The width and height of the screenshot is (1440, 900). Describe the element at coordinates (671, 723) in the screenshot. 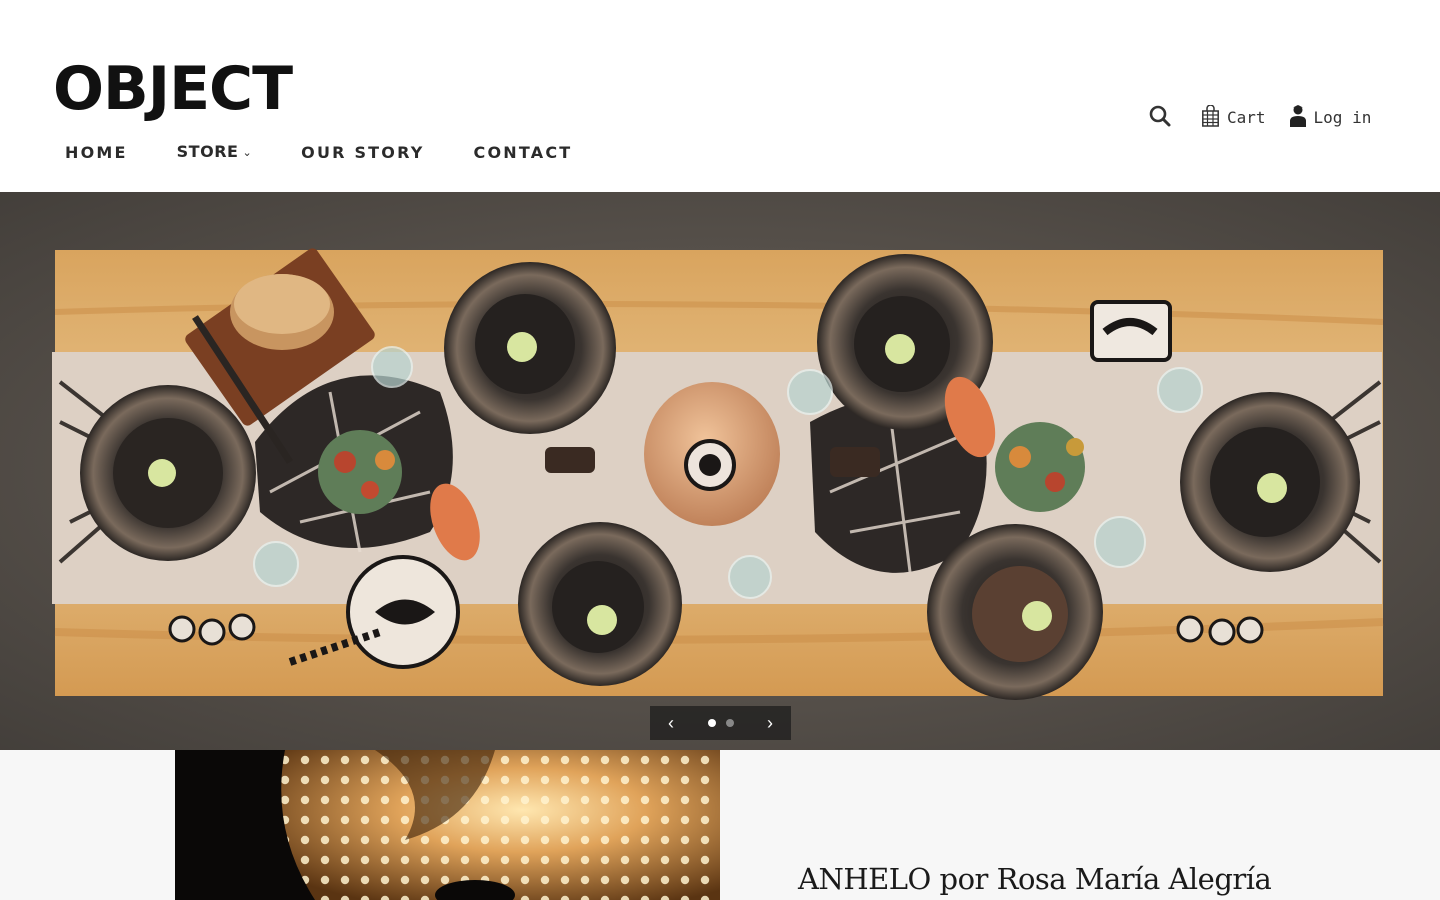

I see `chevron-left-icon: ‹` at that location.